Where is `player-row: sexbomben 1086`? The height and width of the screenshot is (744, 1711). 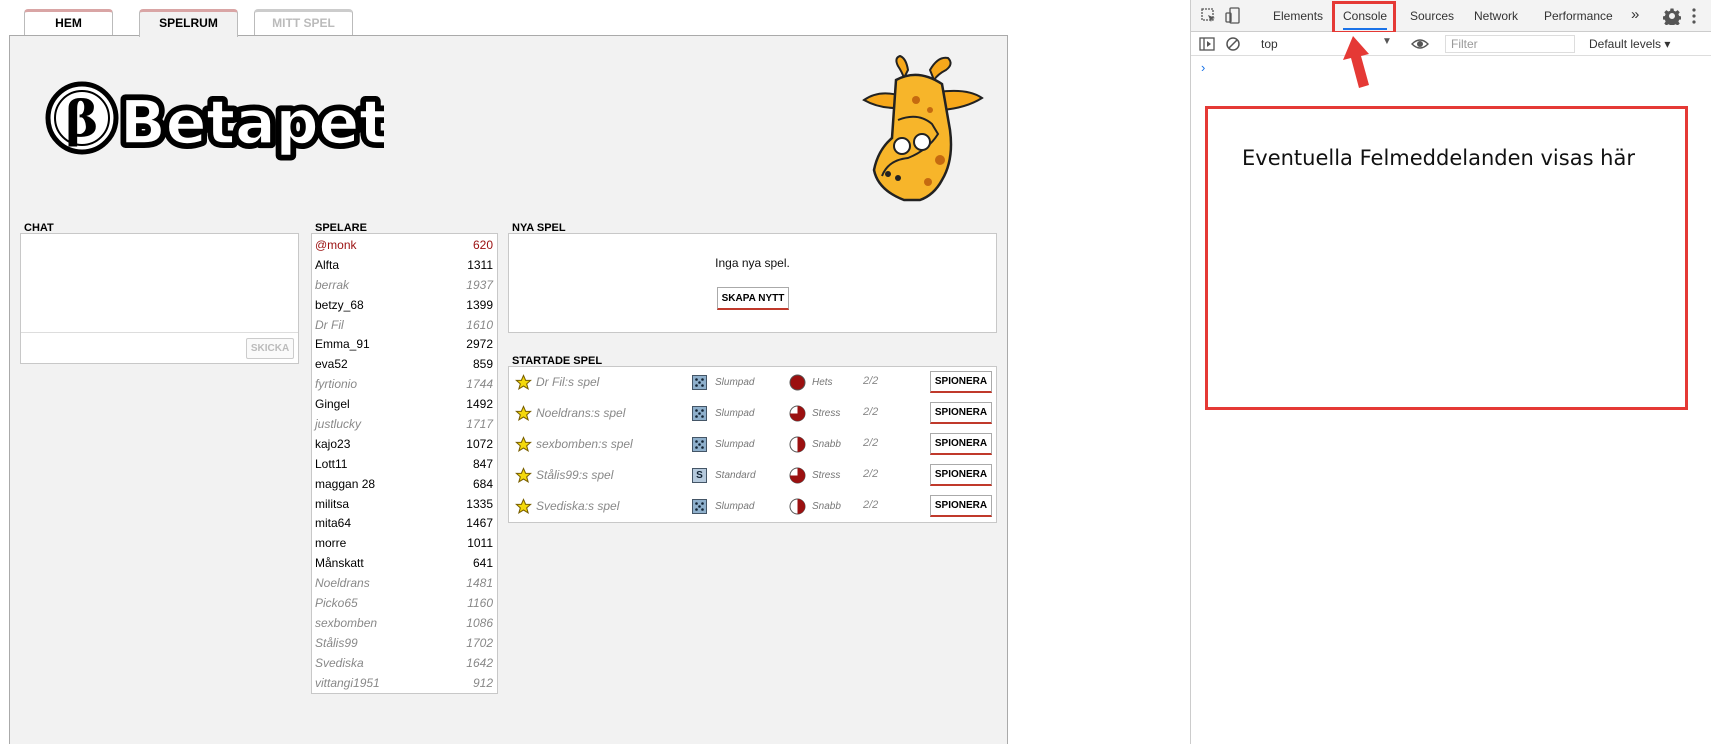 player-row: sexbomben 1086 is located at coordinates (404, 624).